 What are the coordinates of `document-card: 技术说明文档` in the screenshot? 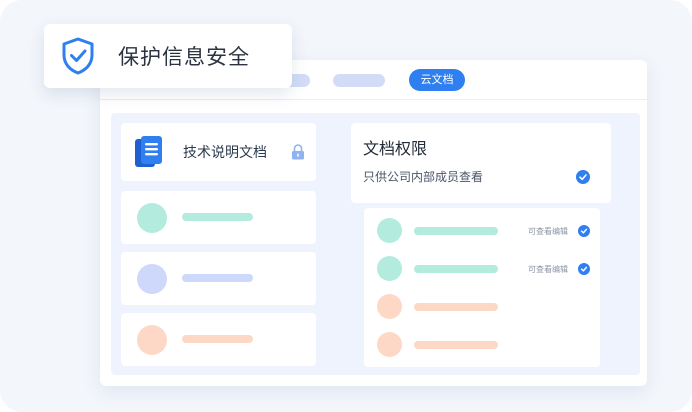 It's located at (218, 152).